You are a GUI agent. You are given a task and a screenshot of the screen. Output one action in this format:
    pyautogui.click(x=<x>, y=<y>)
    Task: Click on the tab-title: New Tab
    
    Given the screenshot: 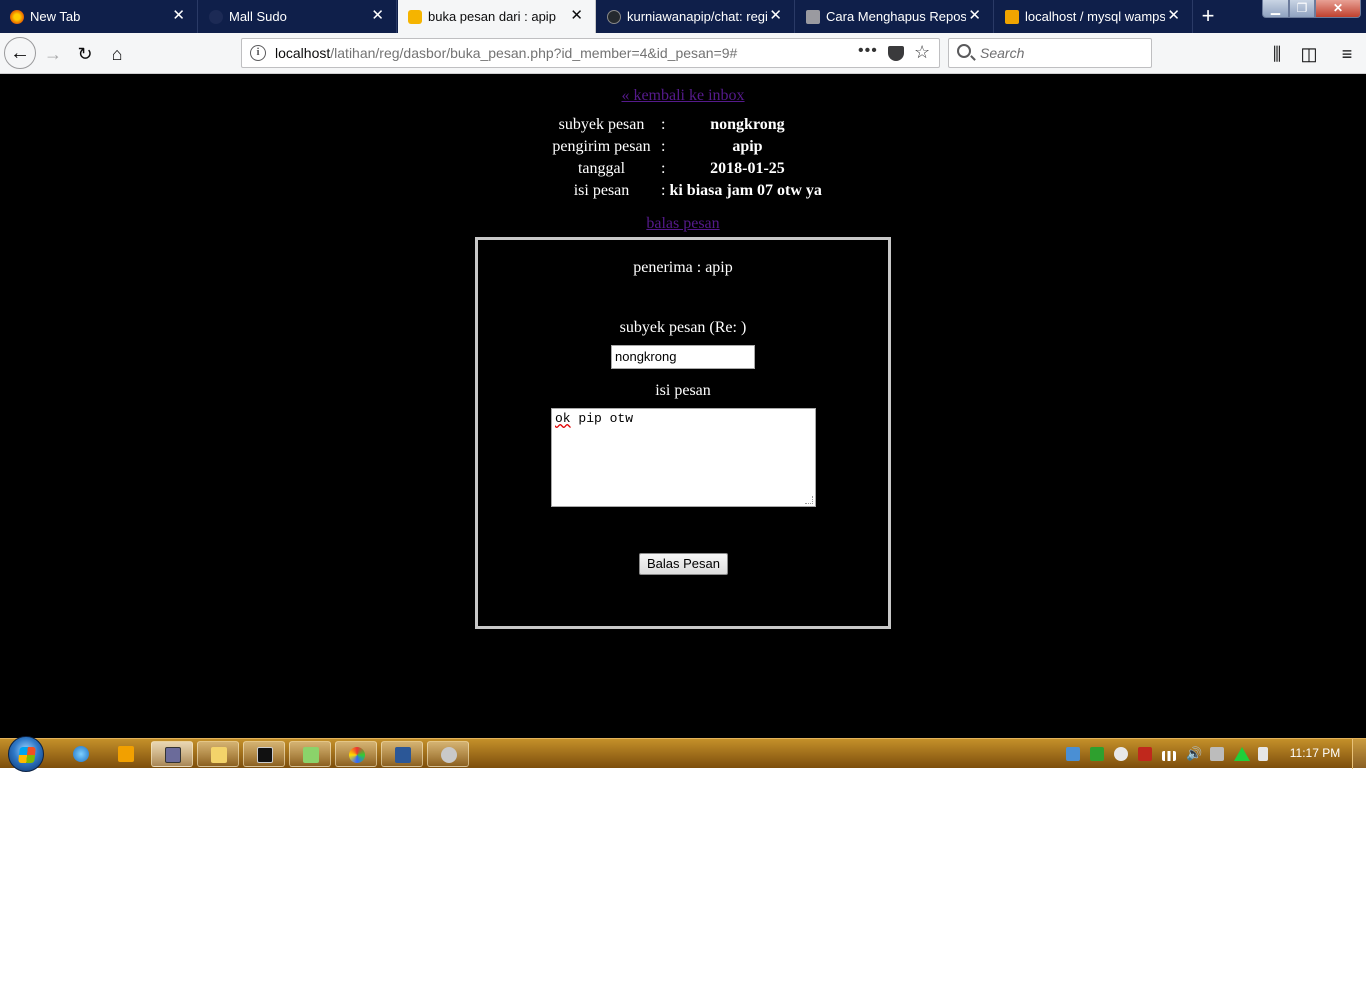 What is the action you would take?
    pyautogui.click(x=55, y=16)
    